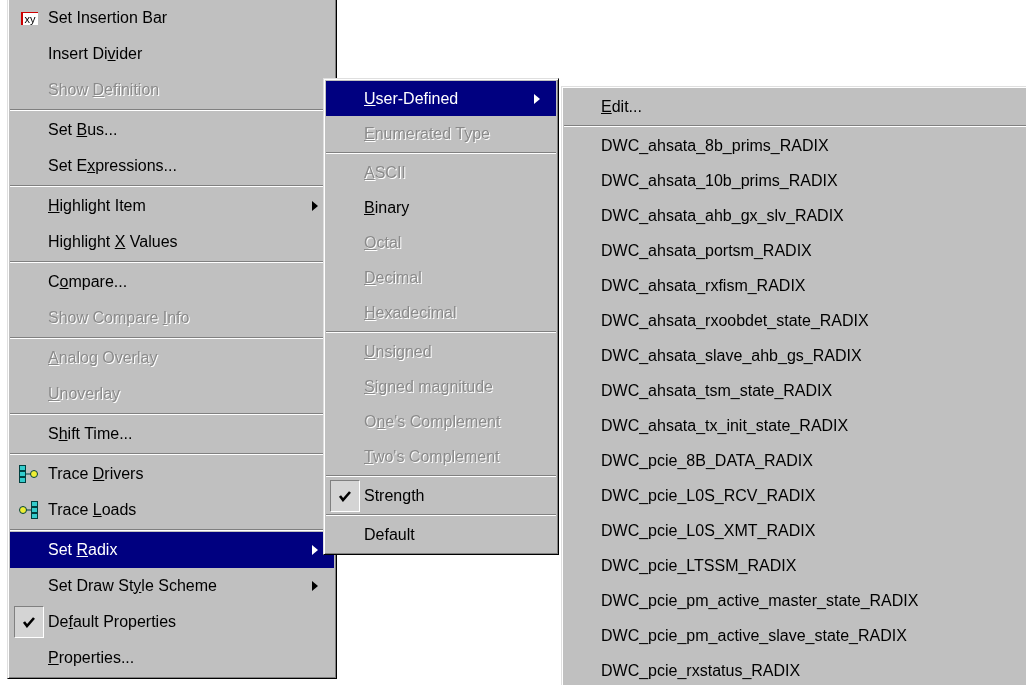  Describe the element at coordinates (795, 460) in the screenshot. I see `menu-item: DWC_pcie_8B_DATA_RADIX` at that location.